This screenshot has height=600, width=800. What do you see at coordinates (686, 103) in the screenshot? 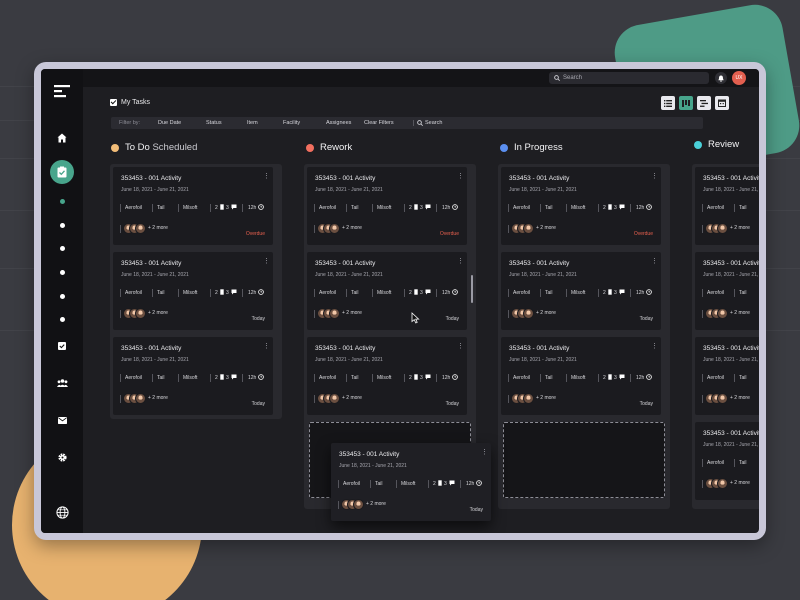
I see `board-view-icon` at bounding box center [686, 103].